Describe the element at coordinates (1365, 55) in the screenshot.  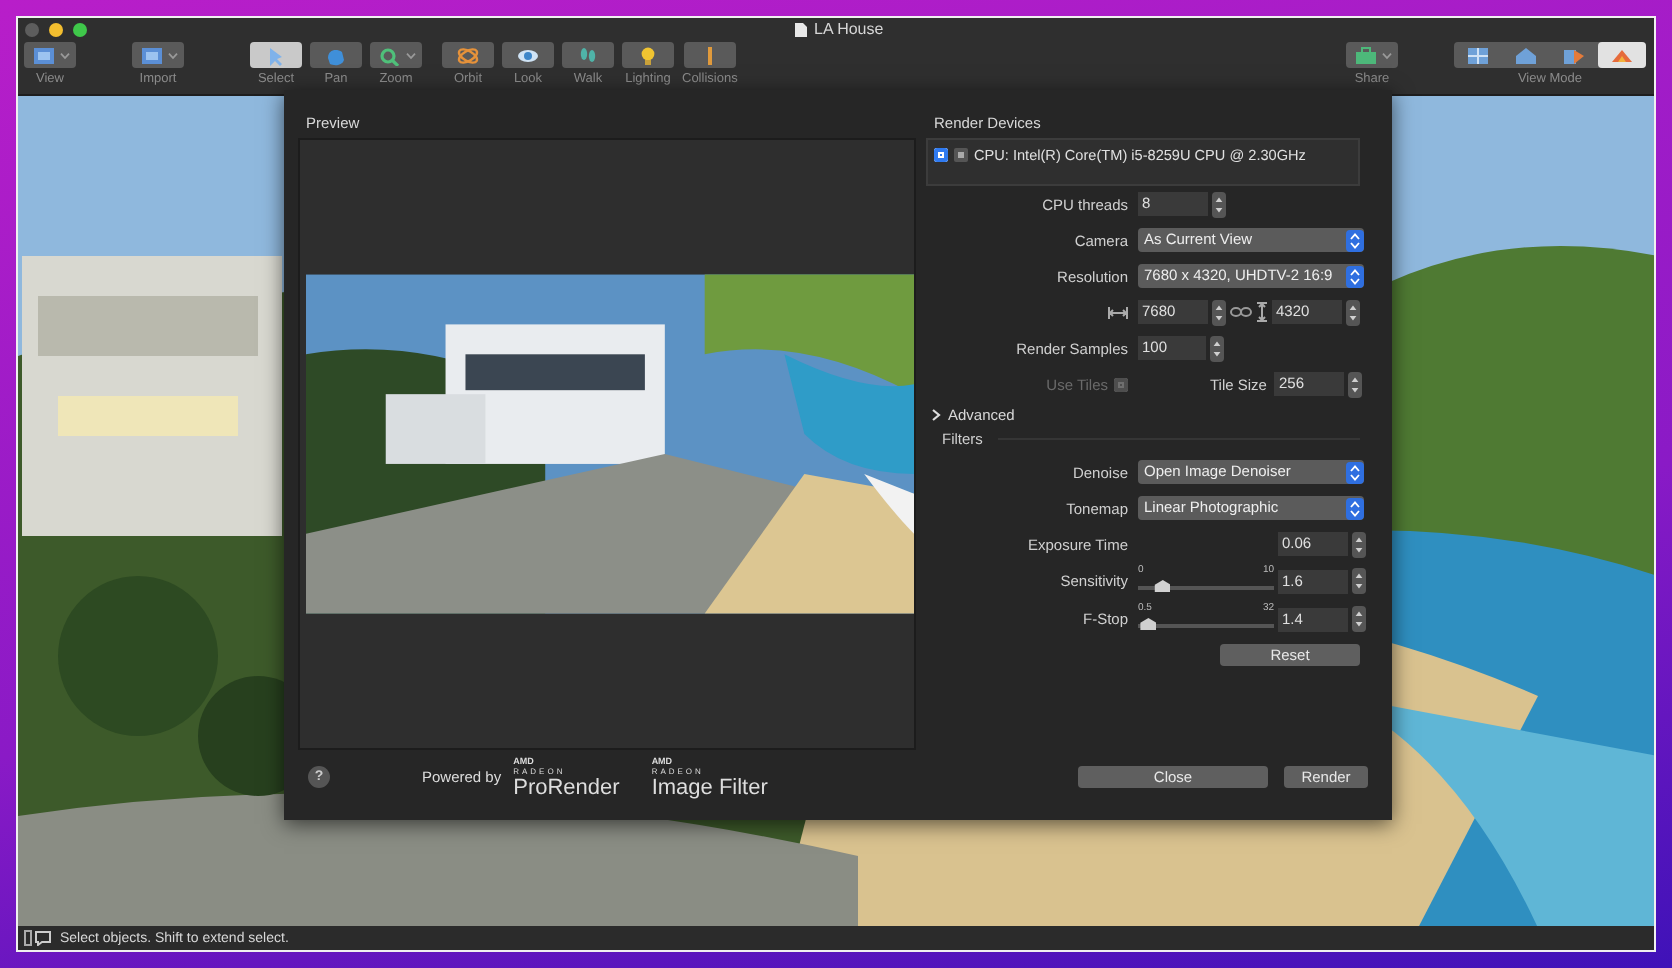
I see `briefcase-icon` at that location.